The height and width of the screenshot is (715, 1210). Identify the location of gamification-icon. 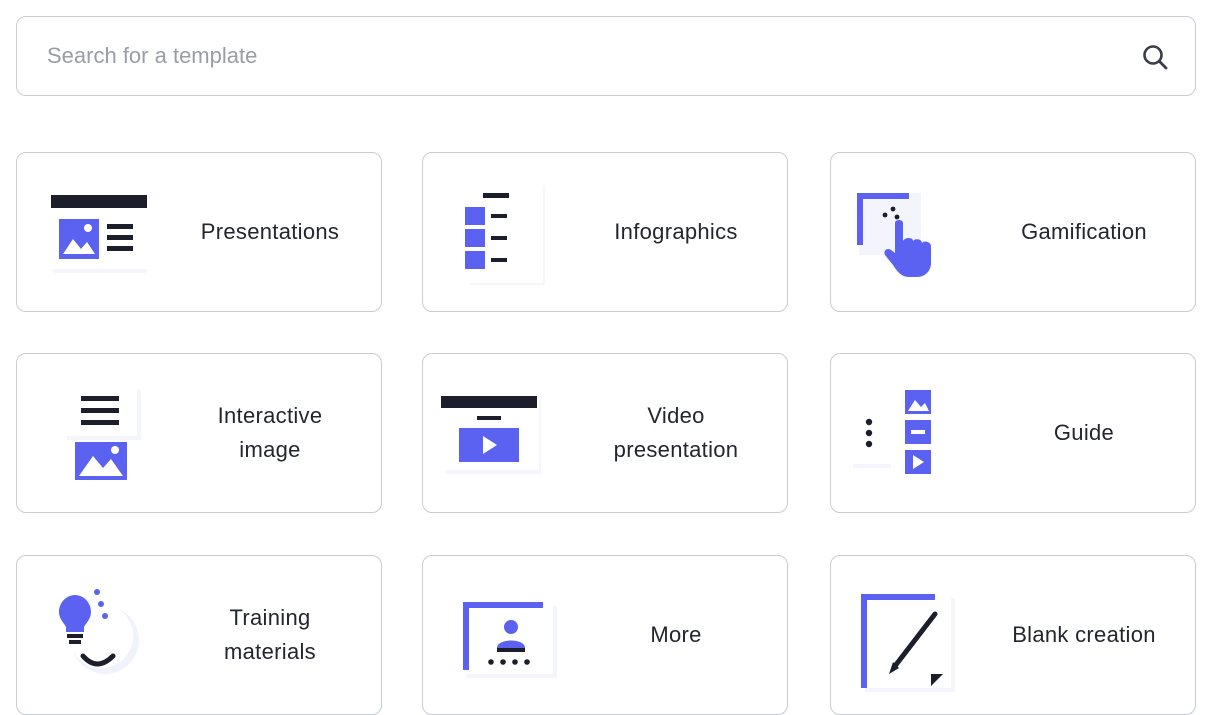
(894, 235).